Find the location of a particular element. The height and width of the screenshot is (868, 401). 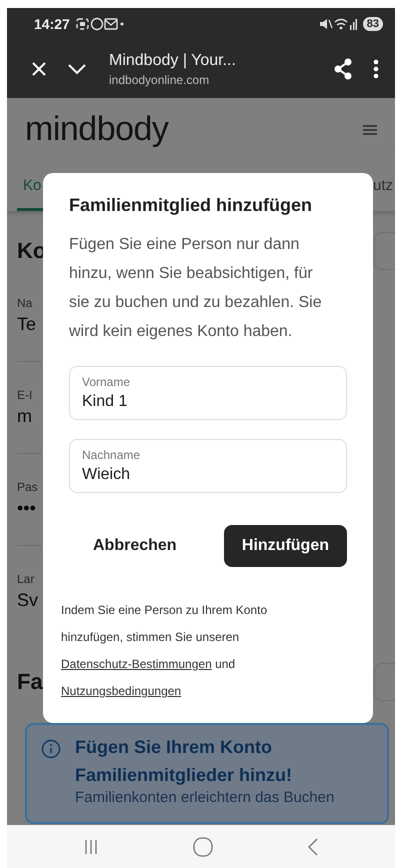

mindbody-logo: mindbody is located at coordinates (96, 129).